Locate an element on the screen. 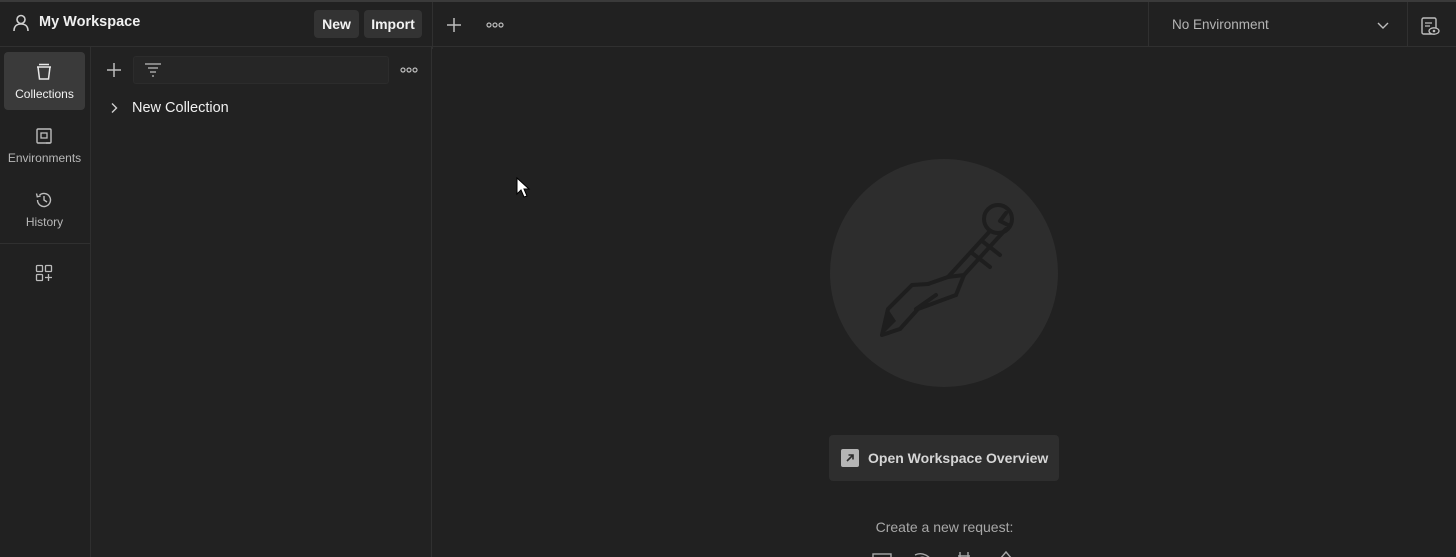  external-link-icon is located at coordinates (850, 458).